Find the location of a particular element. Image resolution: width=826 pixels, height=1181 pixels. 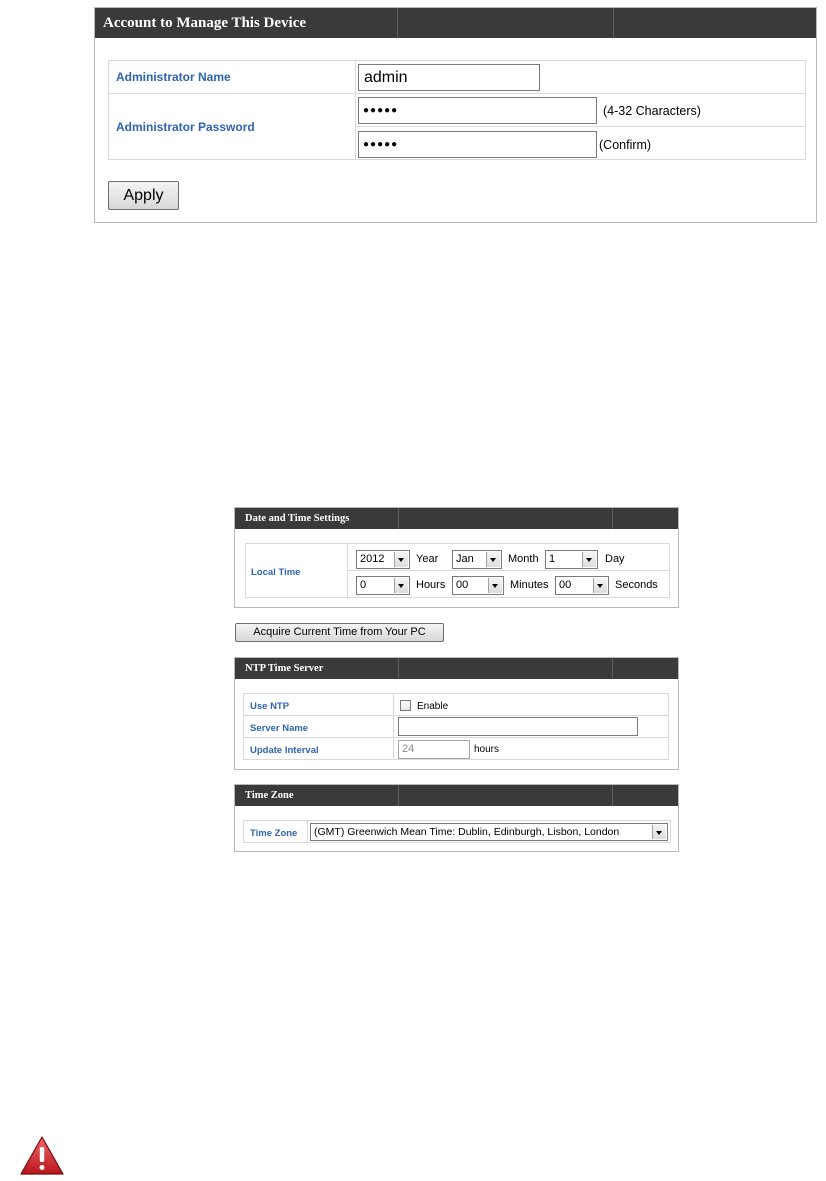

year-value: 2012 is located at coordinates (372, 559).